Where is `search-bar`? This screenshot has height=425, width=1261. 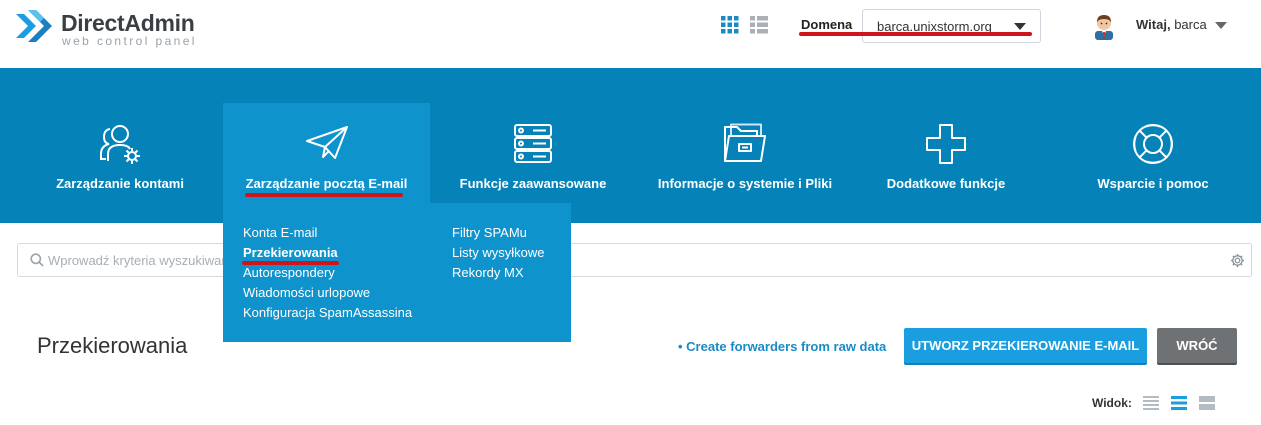 search-bar is located at coordinates (634, 260).